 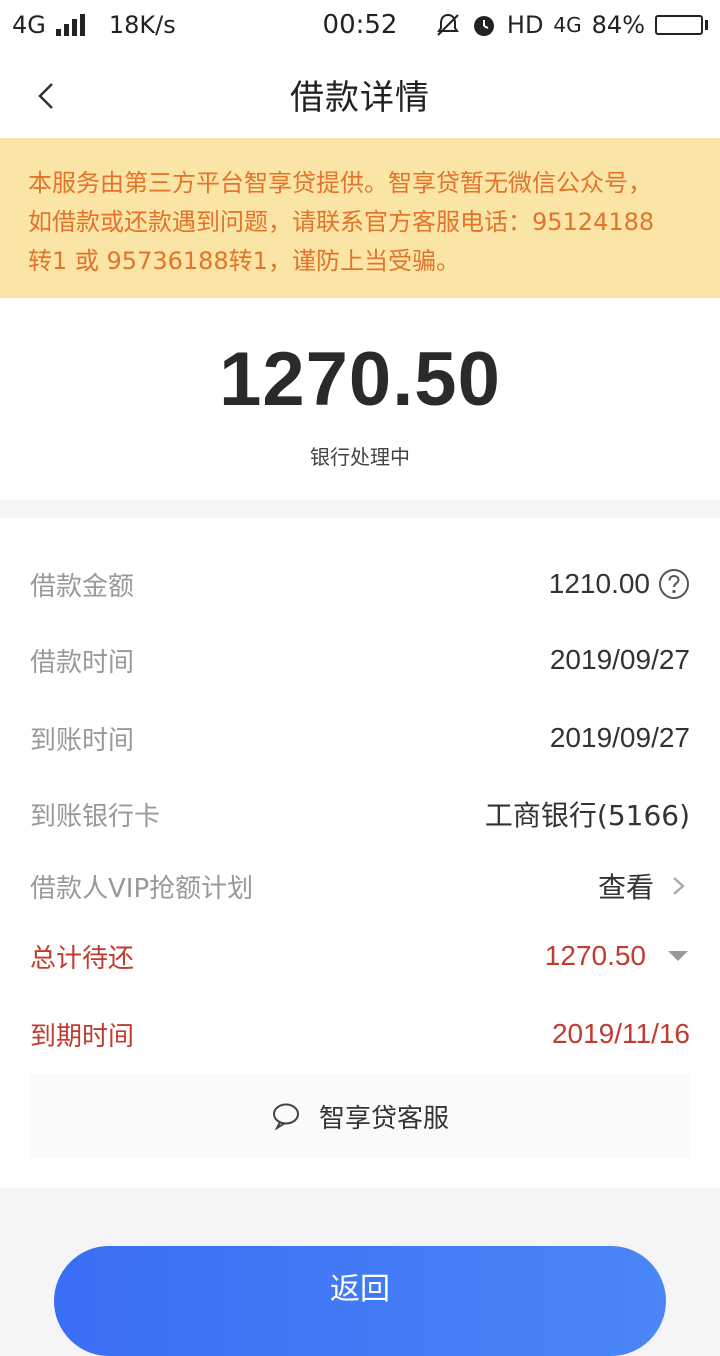 I want to click on chat-bubble-icon, so click(x=285, y=1116).